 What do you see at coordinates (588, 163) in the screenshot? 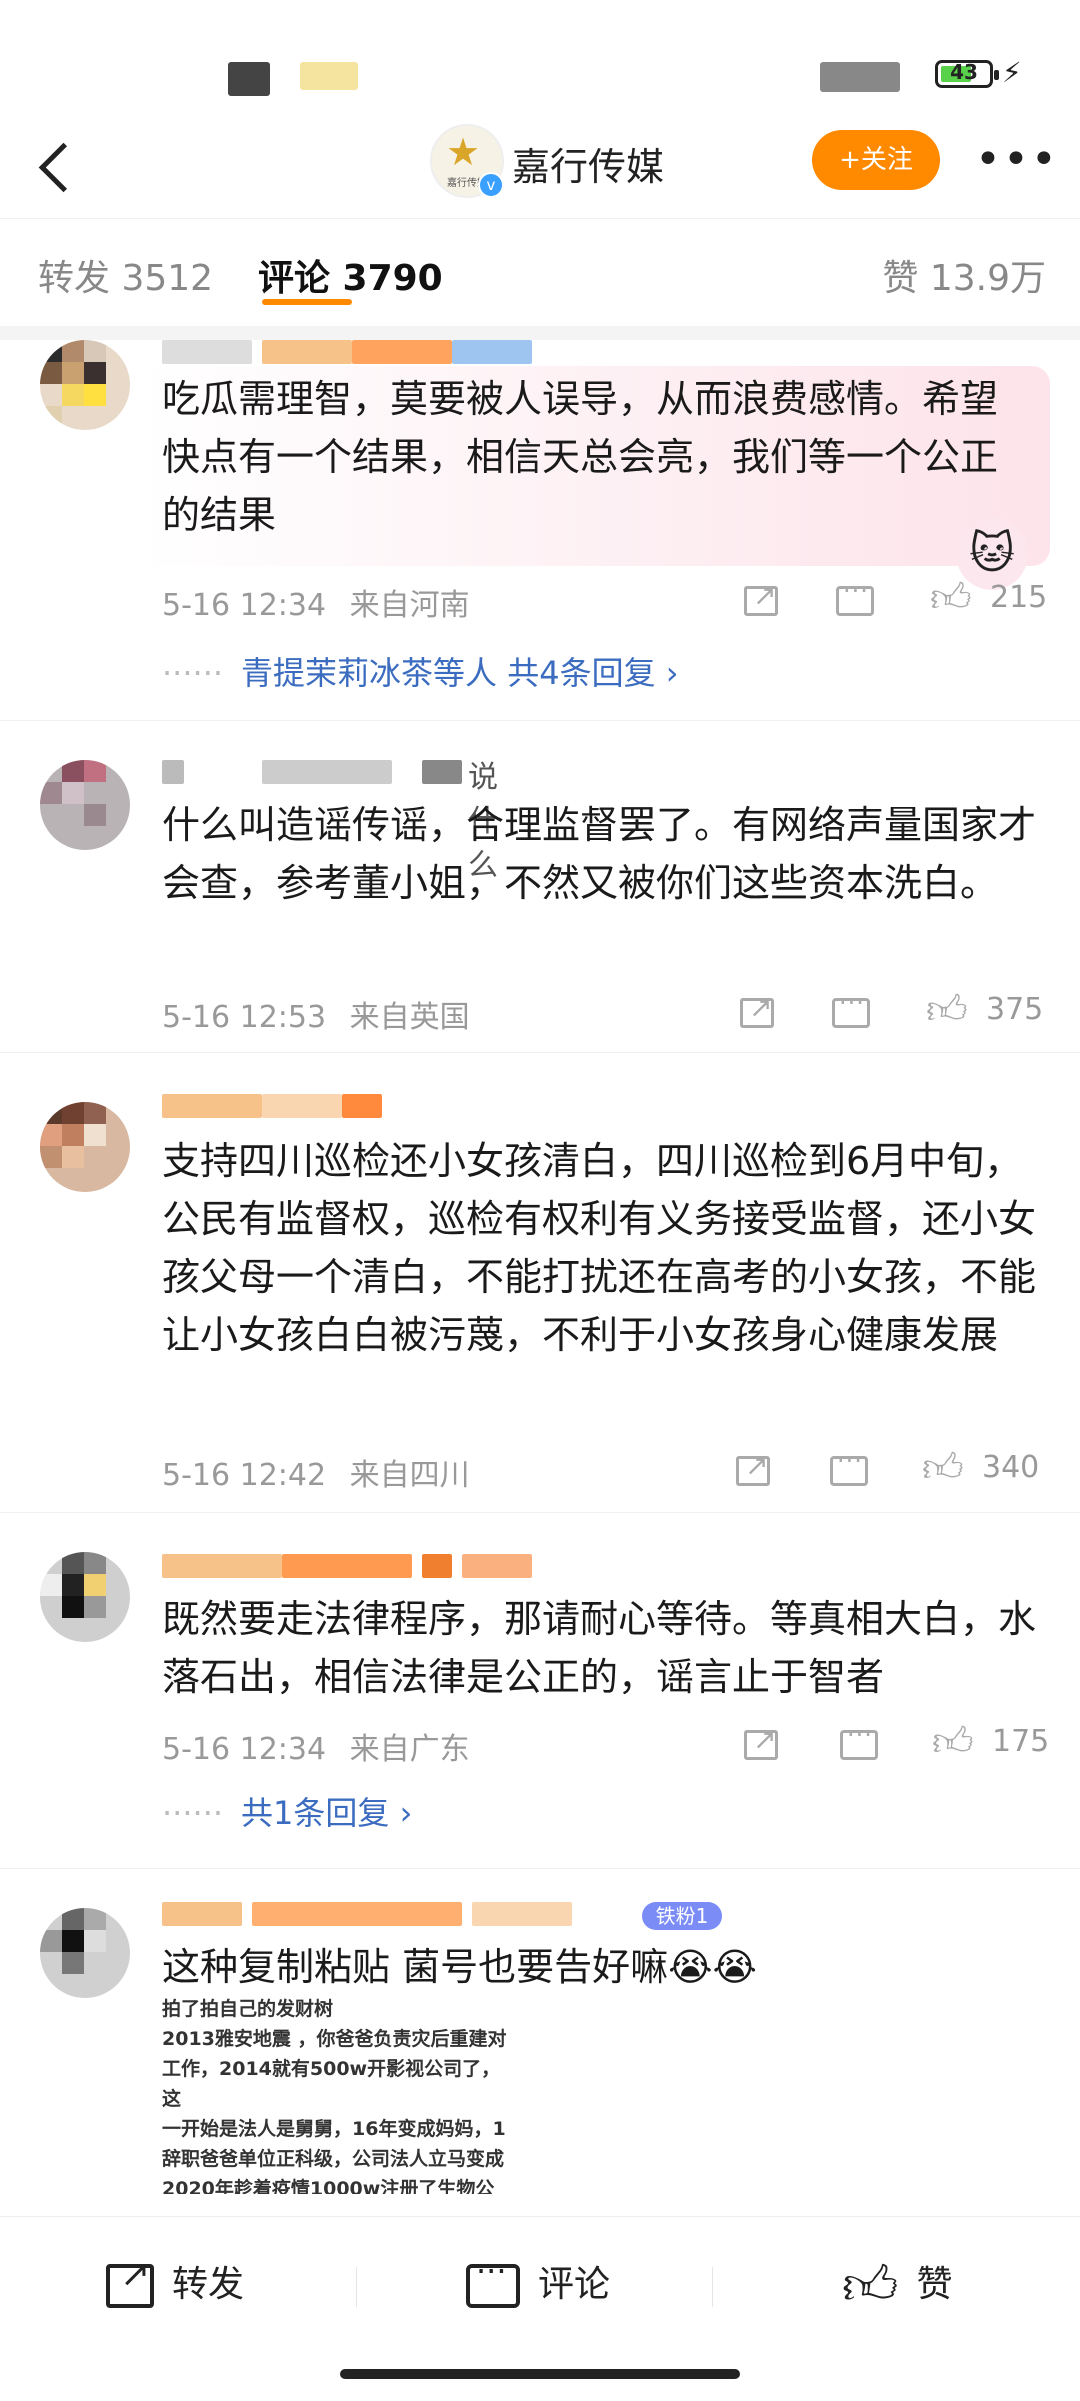
I see `account-name: 嘉行传媒` at bounding box center [588, 163].